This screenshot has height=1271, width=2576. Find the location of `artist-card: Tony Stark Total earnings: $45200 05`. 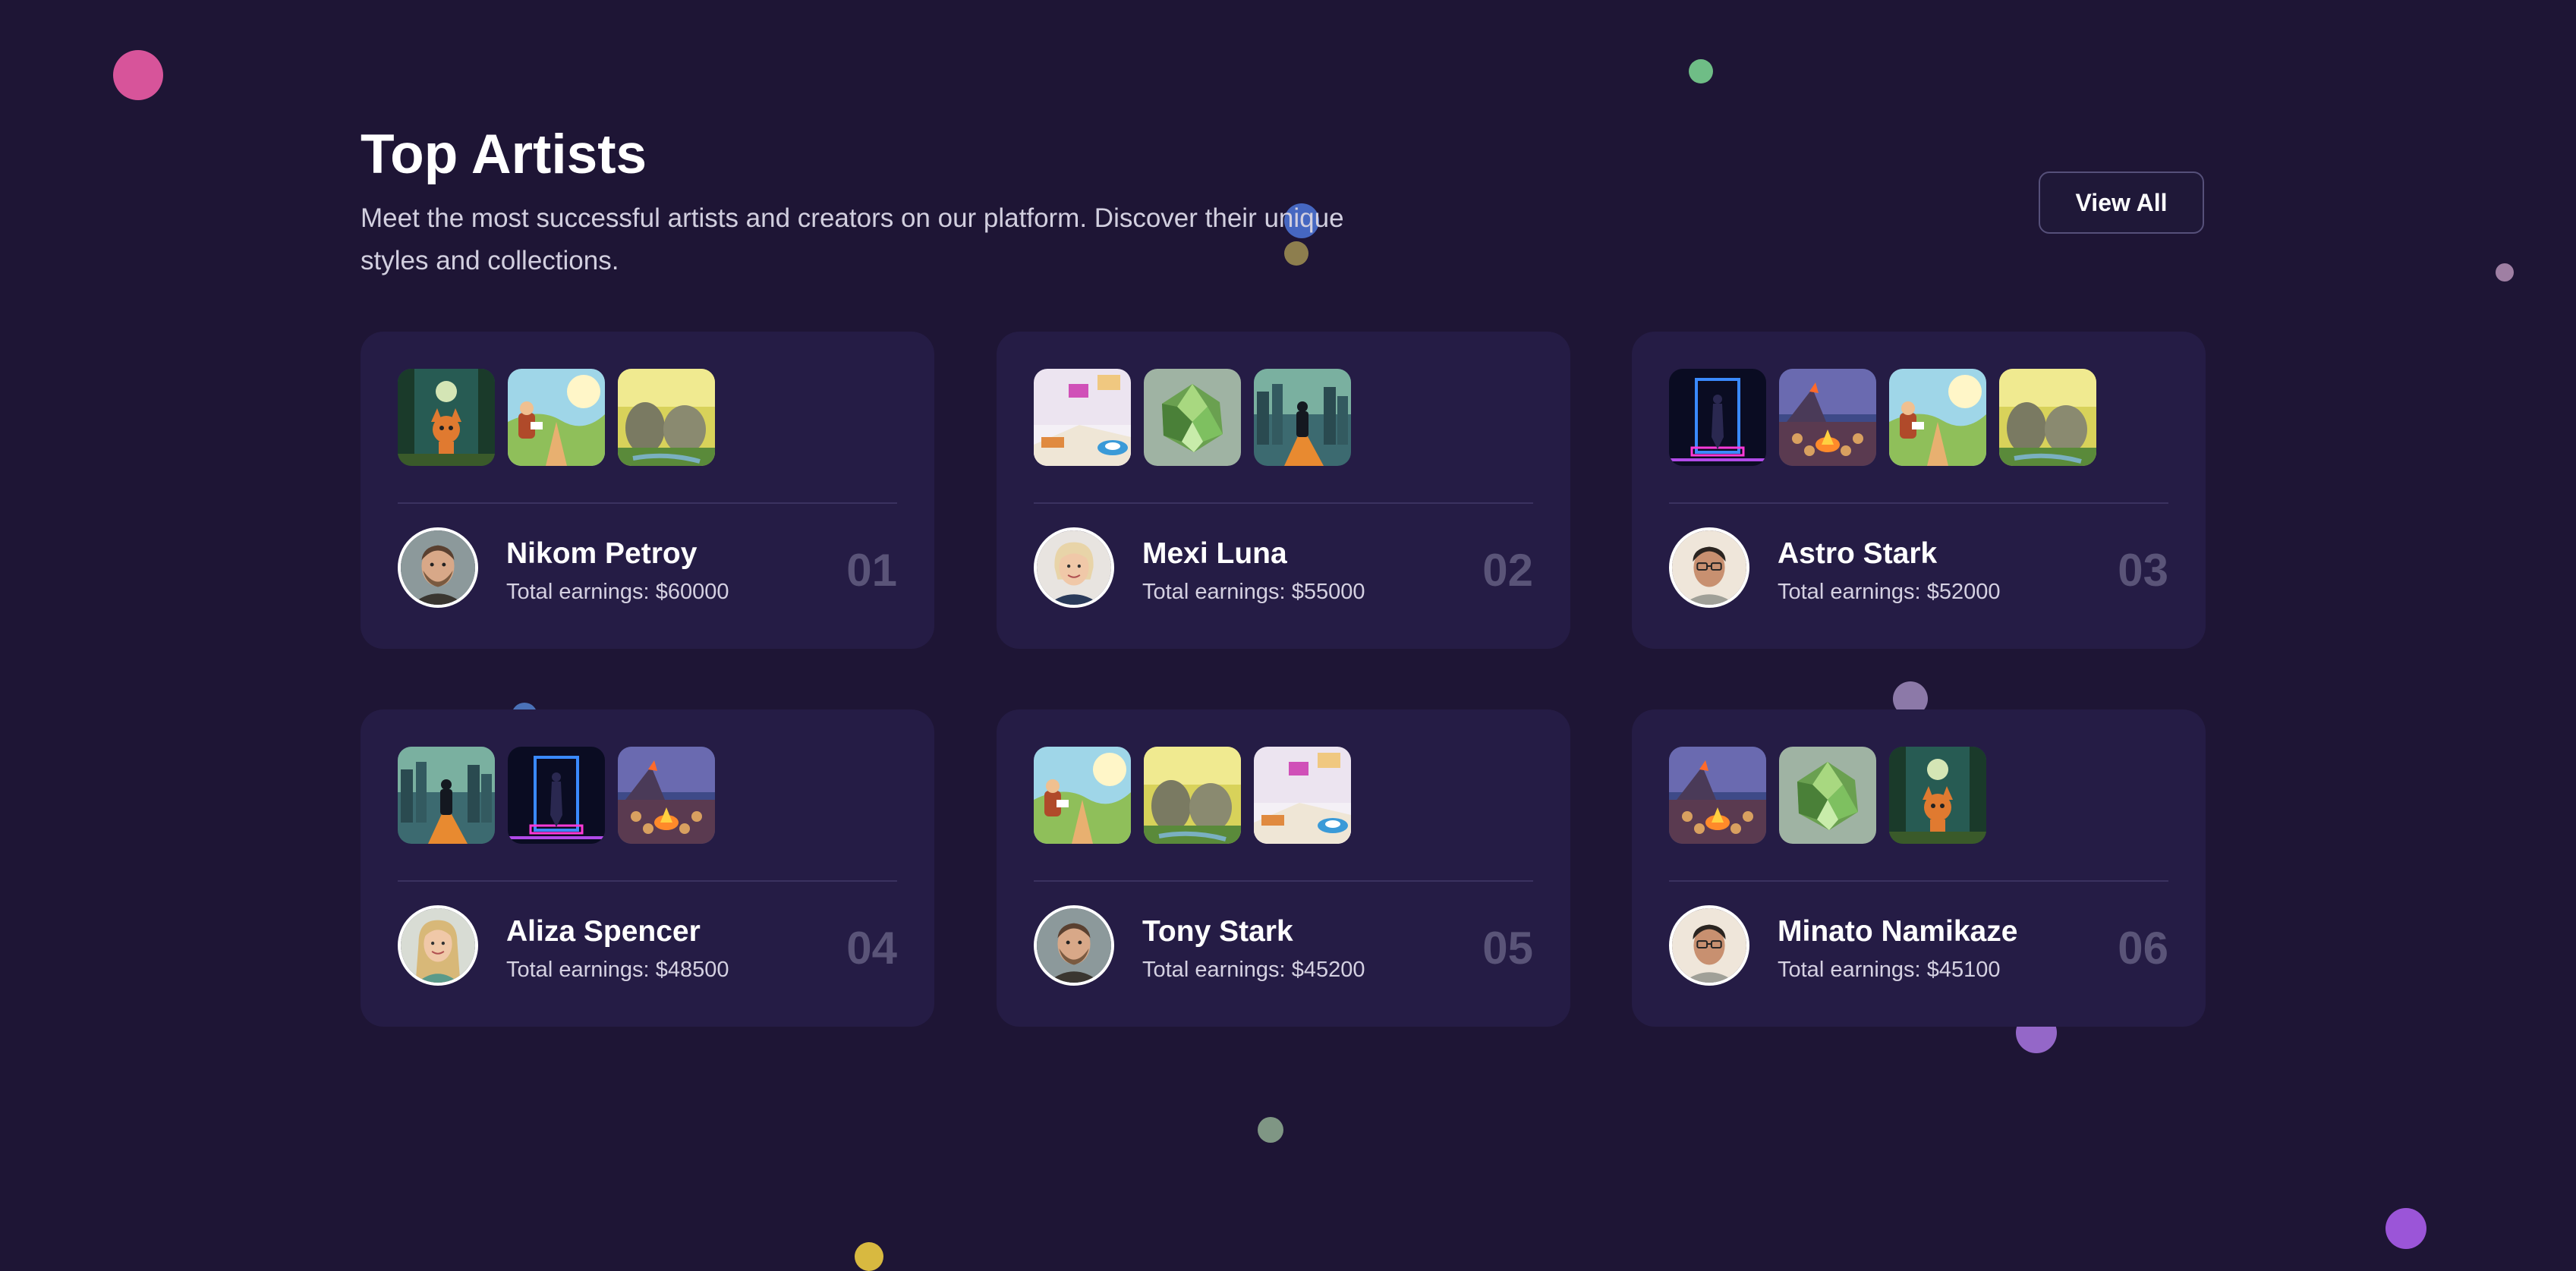

artist-card: Tony Stark Total earnings: $45200 05 is located at coordinates (1283, 868).